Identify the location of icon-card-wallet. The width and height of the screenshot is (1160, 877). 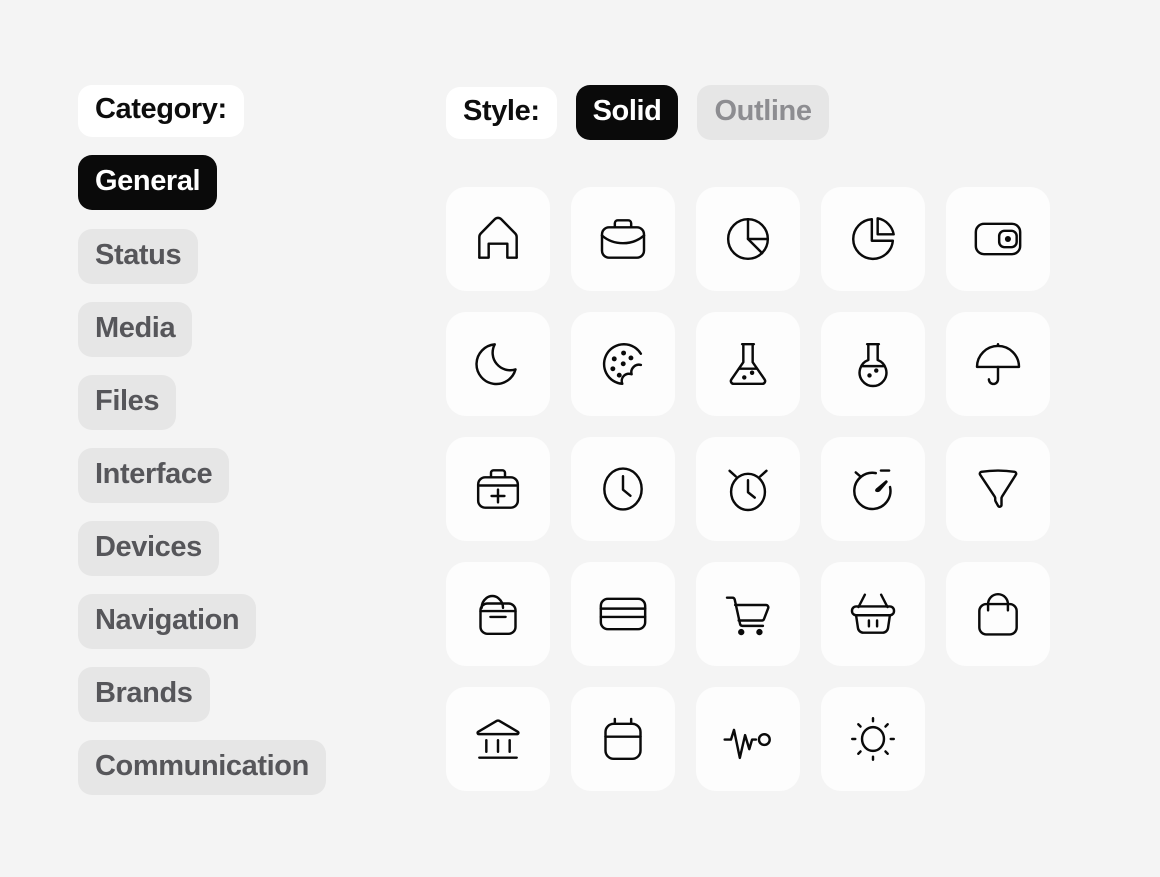
(998, 239).